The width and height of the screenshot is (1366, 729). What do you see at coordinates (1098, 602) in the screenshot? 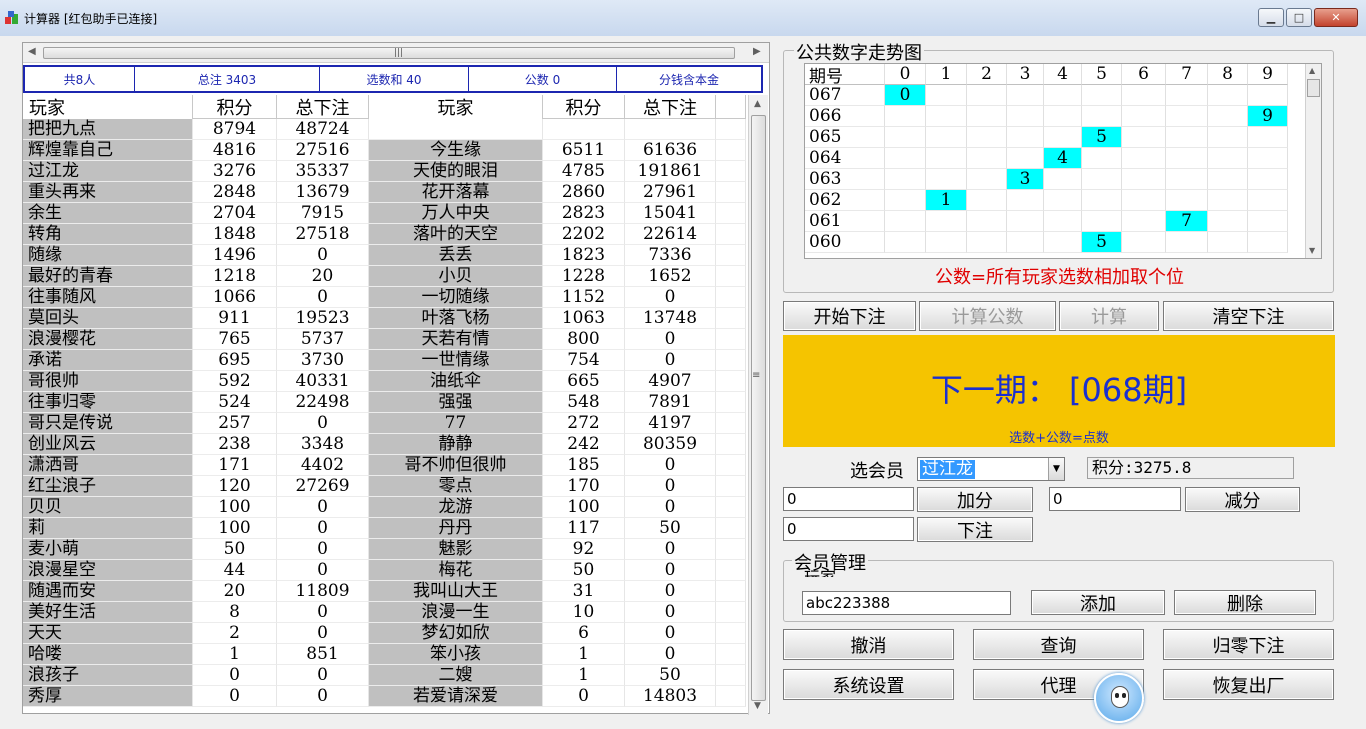
I see `add-member-button: 添加` at bounding box center [1098, 602].